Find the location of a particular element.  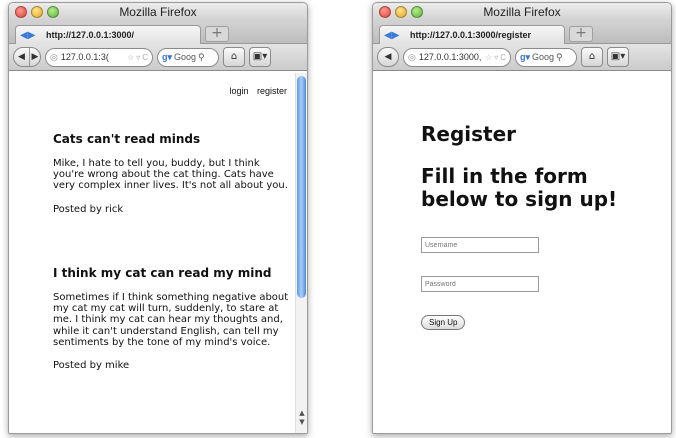

tab-register: ◀▶ http://127.0.0.1:3000/register is located at coordinates (472, 34).